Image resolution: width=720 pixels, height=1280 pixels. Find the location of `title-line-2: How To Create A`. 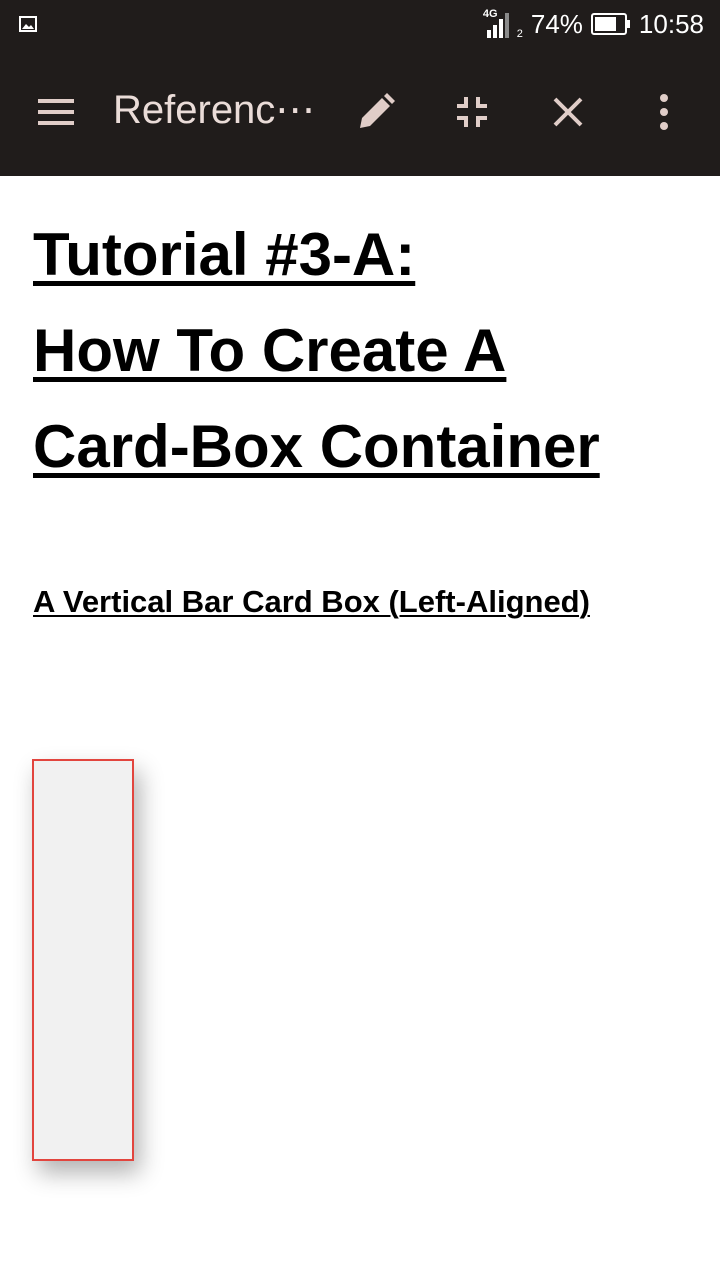

title-line-2: How To Create A is located at coordinates (270, 350).